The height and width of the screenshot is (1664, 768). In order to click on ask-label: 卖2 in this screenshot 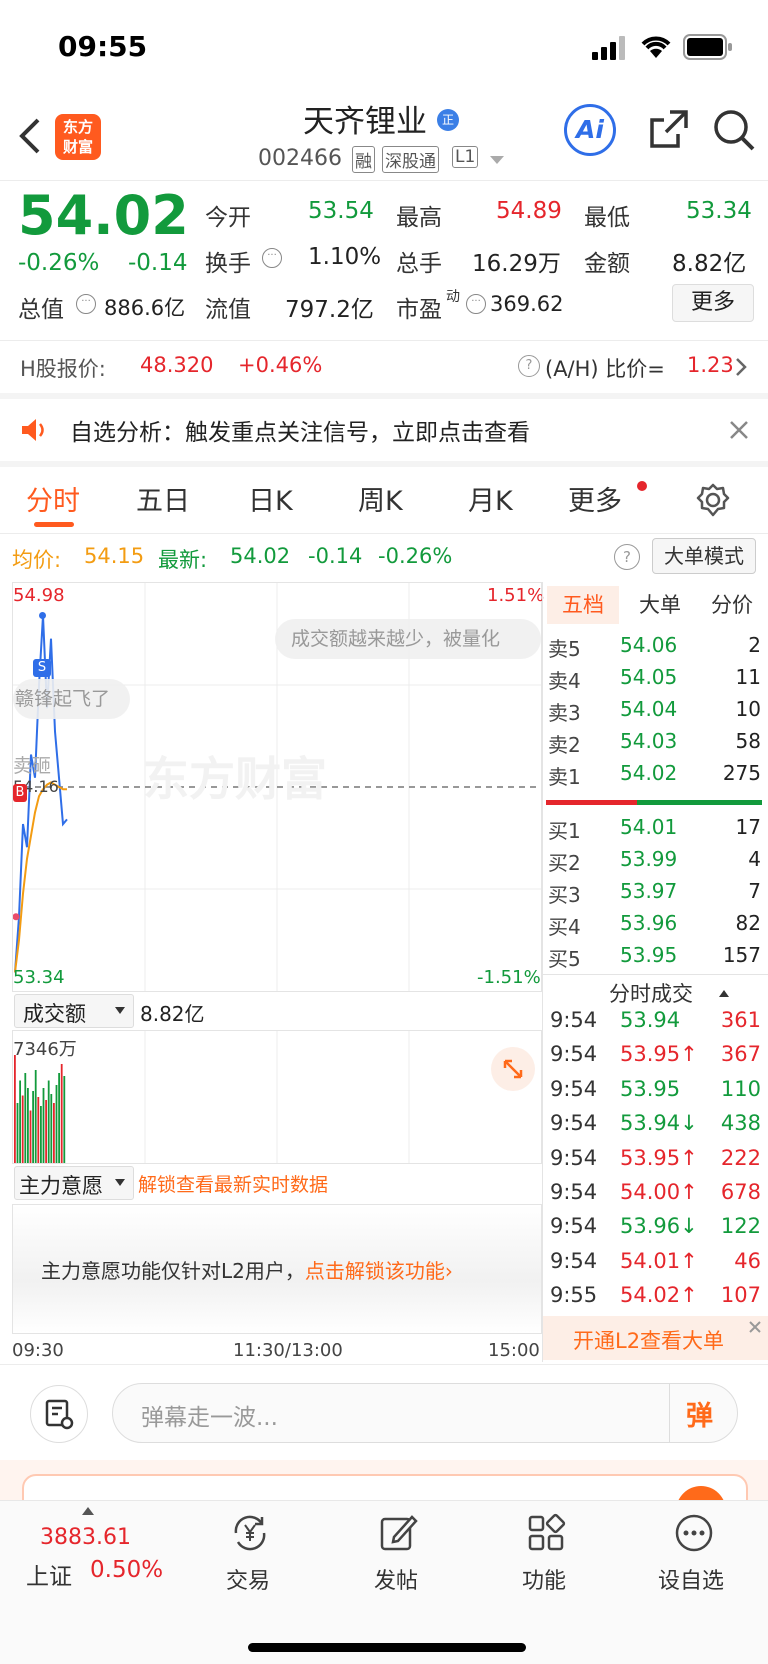, I will do `click(564, 745)`.